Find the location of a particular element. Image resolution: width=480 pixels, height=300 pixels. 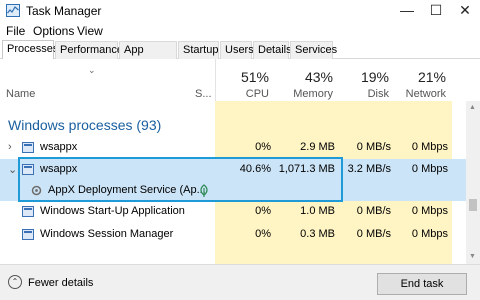

network-total: 21% is located at coordinates (431, 77).